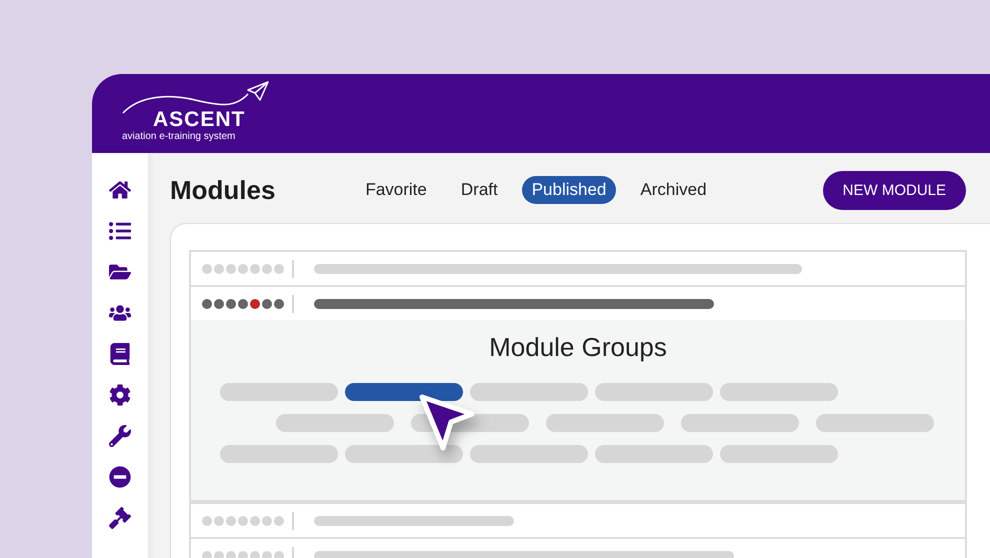 This screenshot has height=558, width=990. What do you see at coordinates (120, 518) in the screenshot?
I see `gavel-icon` at bounding box center [120, 518].